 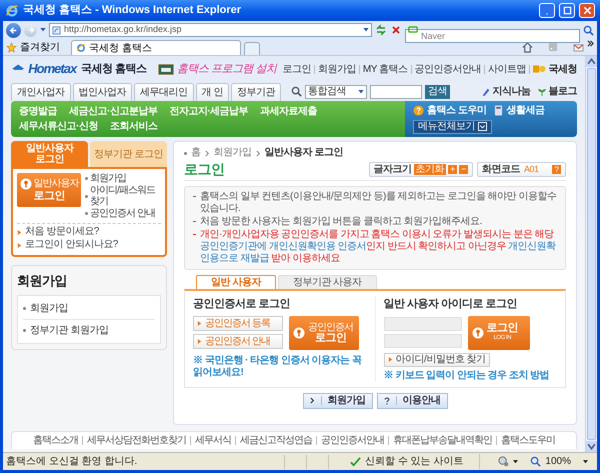 I want to click on star-icon, so click(x=11, y=47).